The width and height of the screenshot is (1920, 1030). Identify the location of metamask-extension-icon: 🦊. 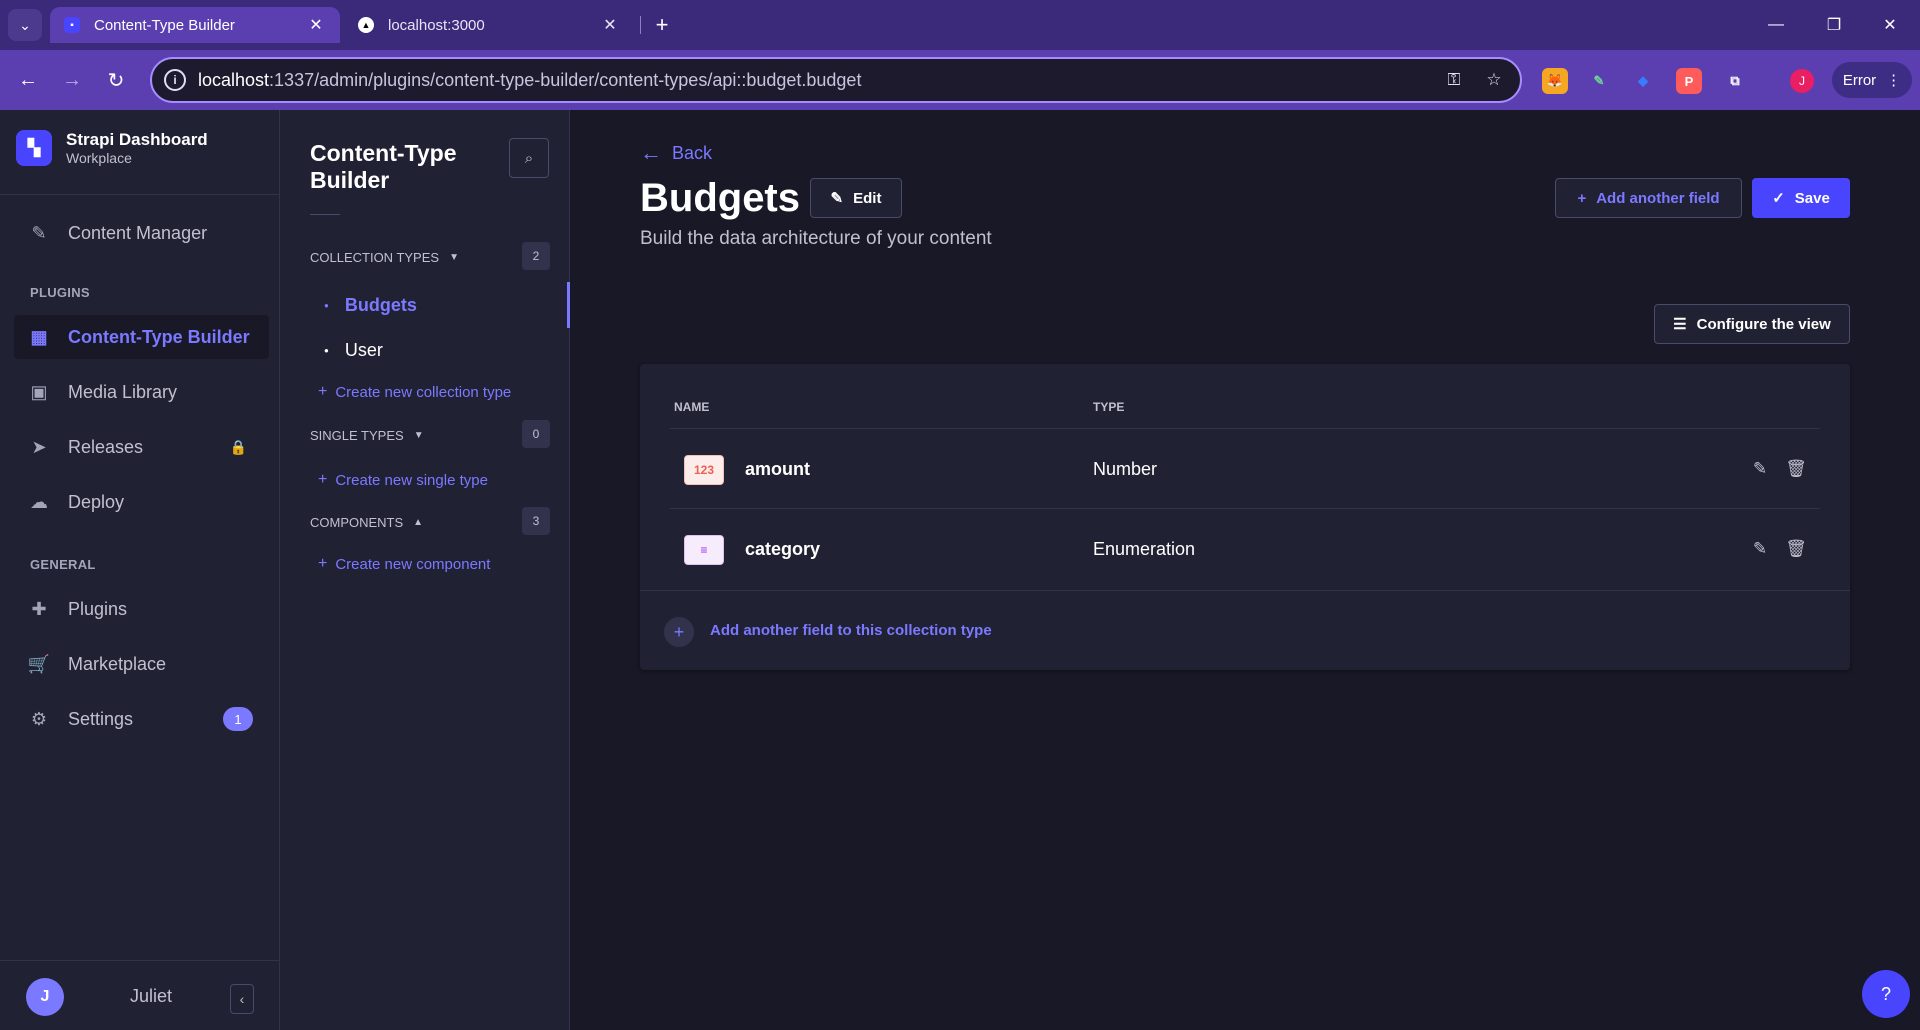
(1555, 81).